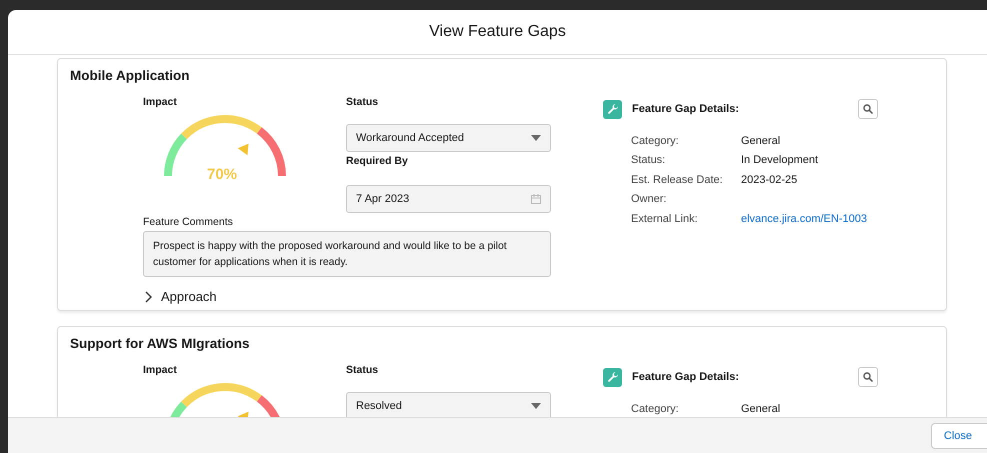 The image size is (987, 453). What do you see at coordinates (769, 180) in the screenshot?
I see `detail-value: 2023-02-25` at bounding box center [769, 180].